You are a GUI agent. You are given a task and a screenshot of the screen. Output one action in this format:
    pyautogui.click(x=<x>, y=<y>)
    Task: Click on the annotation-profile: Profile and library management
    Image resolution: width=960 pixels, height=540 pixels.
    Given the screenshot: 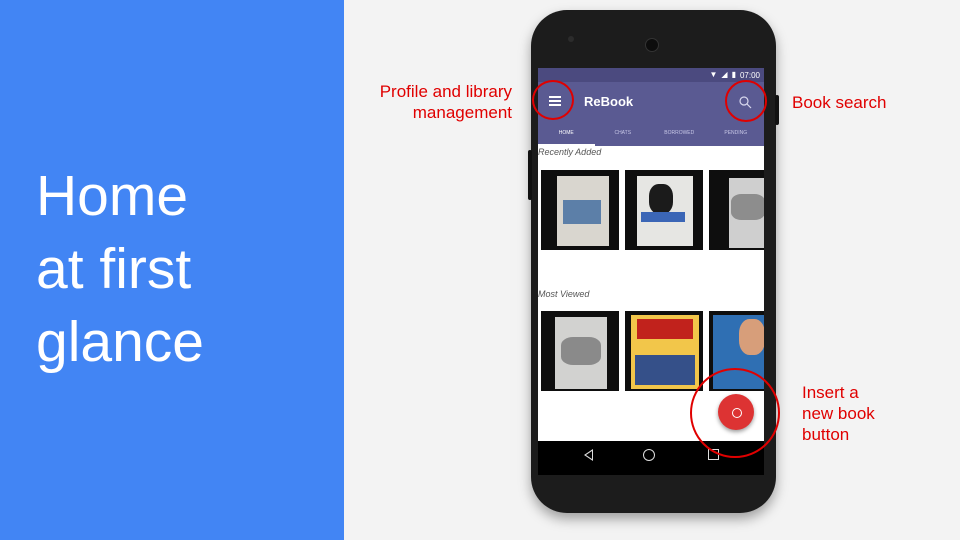 What is the action you would take?
    pyautogui.click(x=434, y=102)
    